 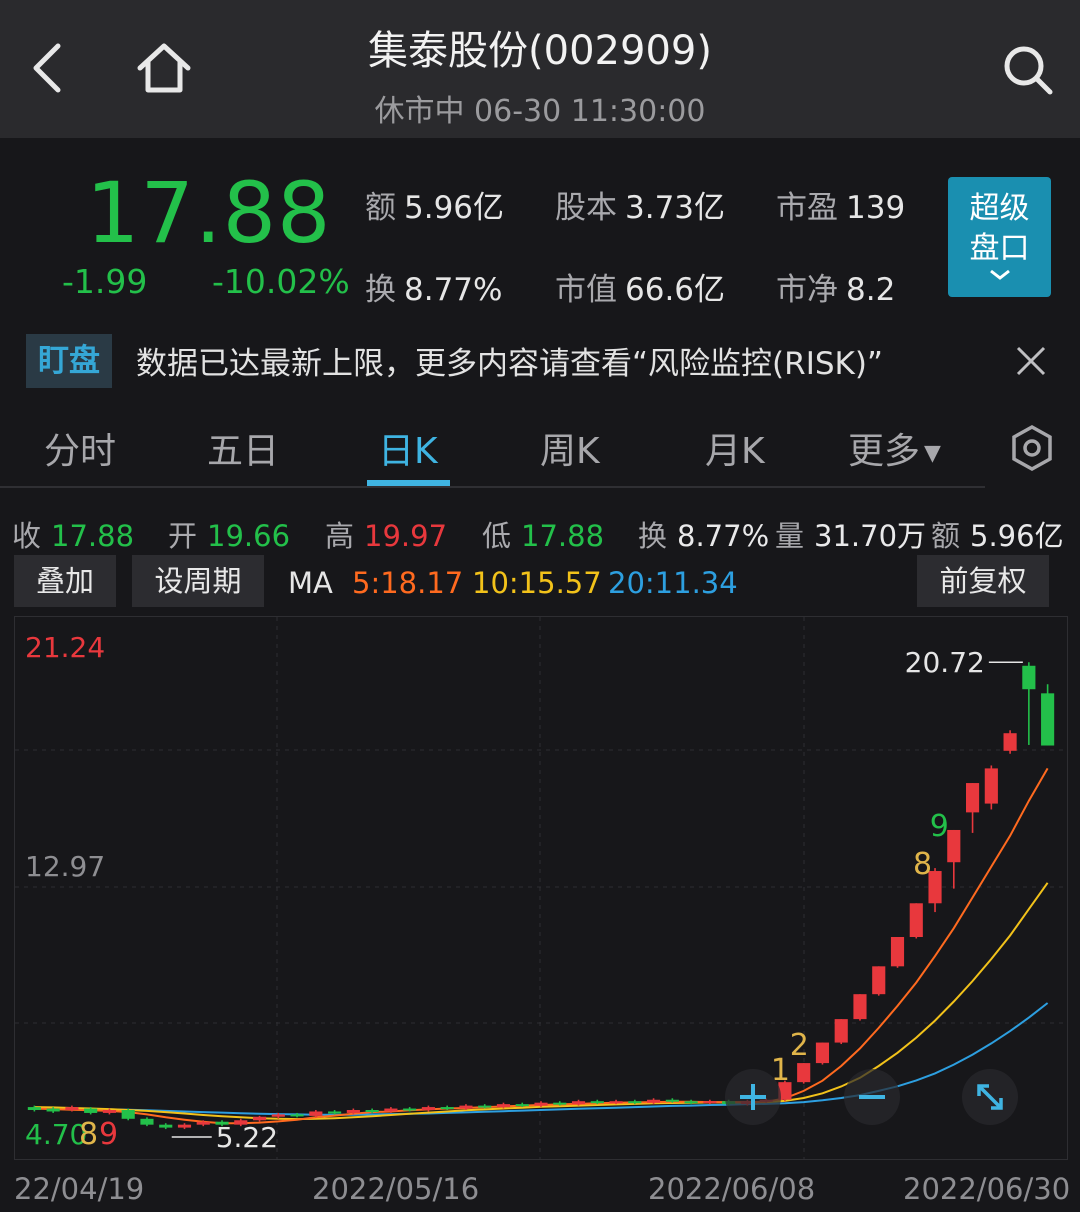 I want to click on quote-turnover: 换 8.77%, so click(x=704, y=536).